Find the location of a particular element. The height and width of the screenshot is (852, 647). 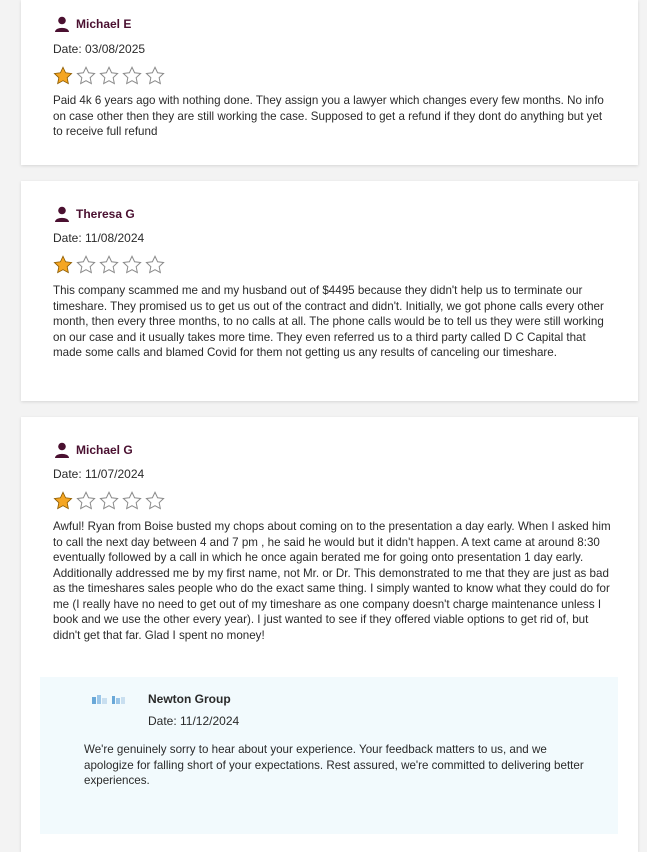

reviewer-name: Michael G is located at coordinates (104, 450).